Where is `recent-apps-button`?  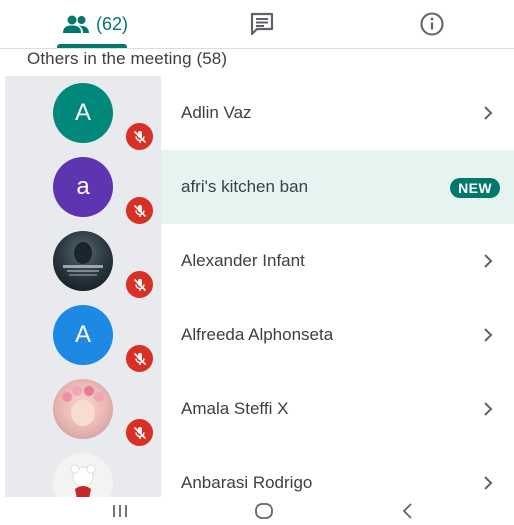
recent-apps-button is located at coordinates (120, 511).